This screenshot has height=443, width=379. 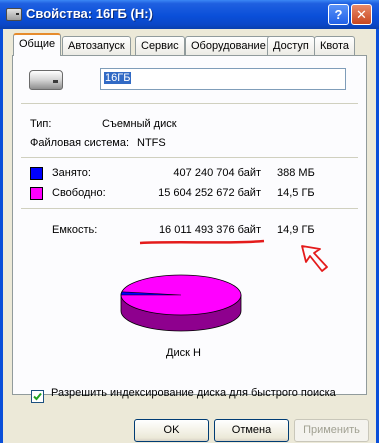 I want to click on drive-name-input: 16ГБ, so click(x=223, y=79).